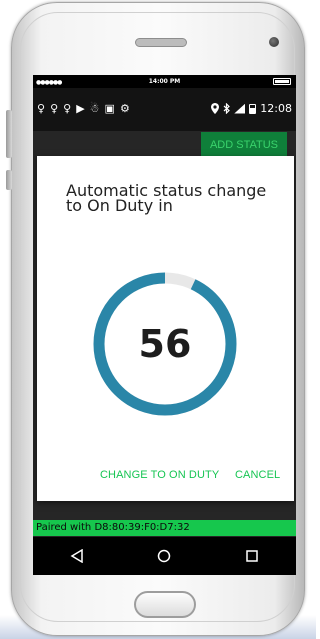 This screenshot has height=639, width=320. Describe the element at coordinates (276, 108) in the screenshot. I see `clock: 12:08` at that location.